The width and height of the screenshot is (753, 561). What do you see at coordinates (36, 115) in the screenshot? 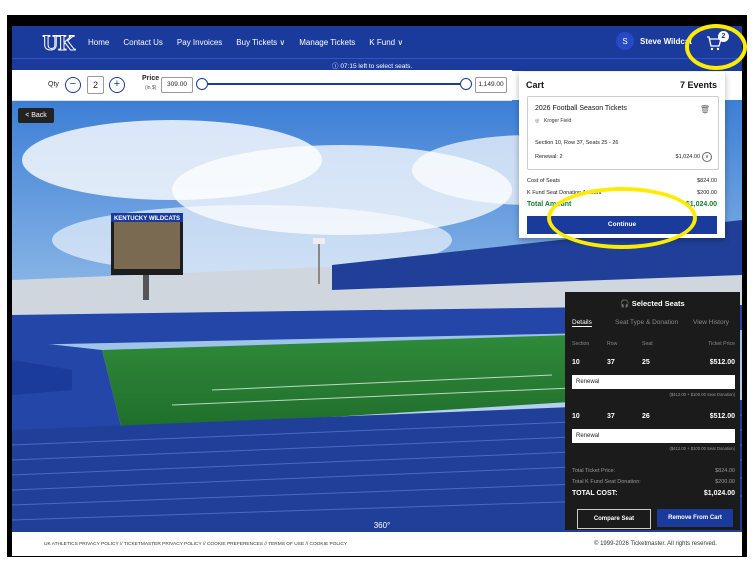
I see `back-button: < Back` at bounding box center [36, 115].